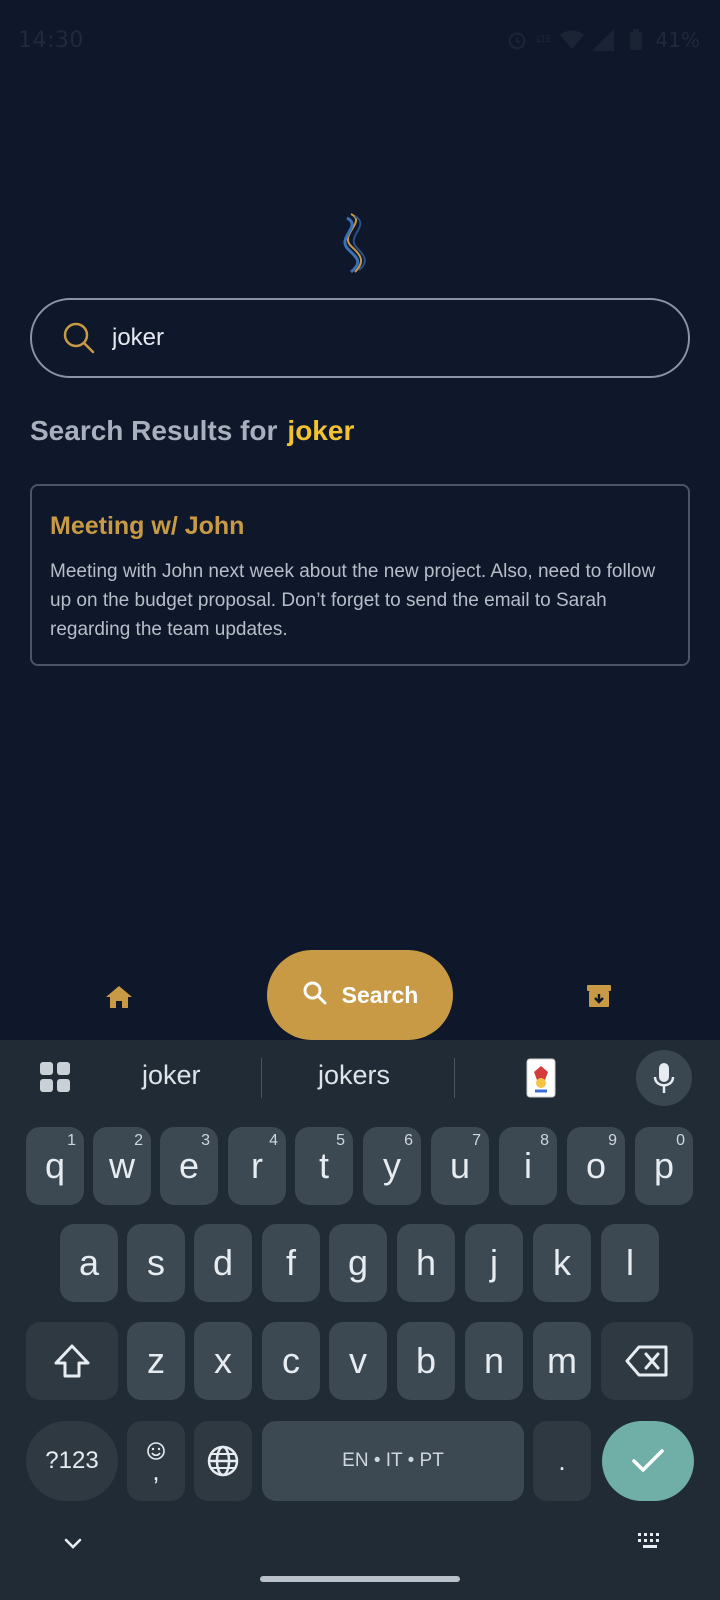 The width and height of the screenshot is (720, 1600). Describe the element at coordinates (392, 1166) in the screenshot. I see `key-y: y6` at that location.